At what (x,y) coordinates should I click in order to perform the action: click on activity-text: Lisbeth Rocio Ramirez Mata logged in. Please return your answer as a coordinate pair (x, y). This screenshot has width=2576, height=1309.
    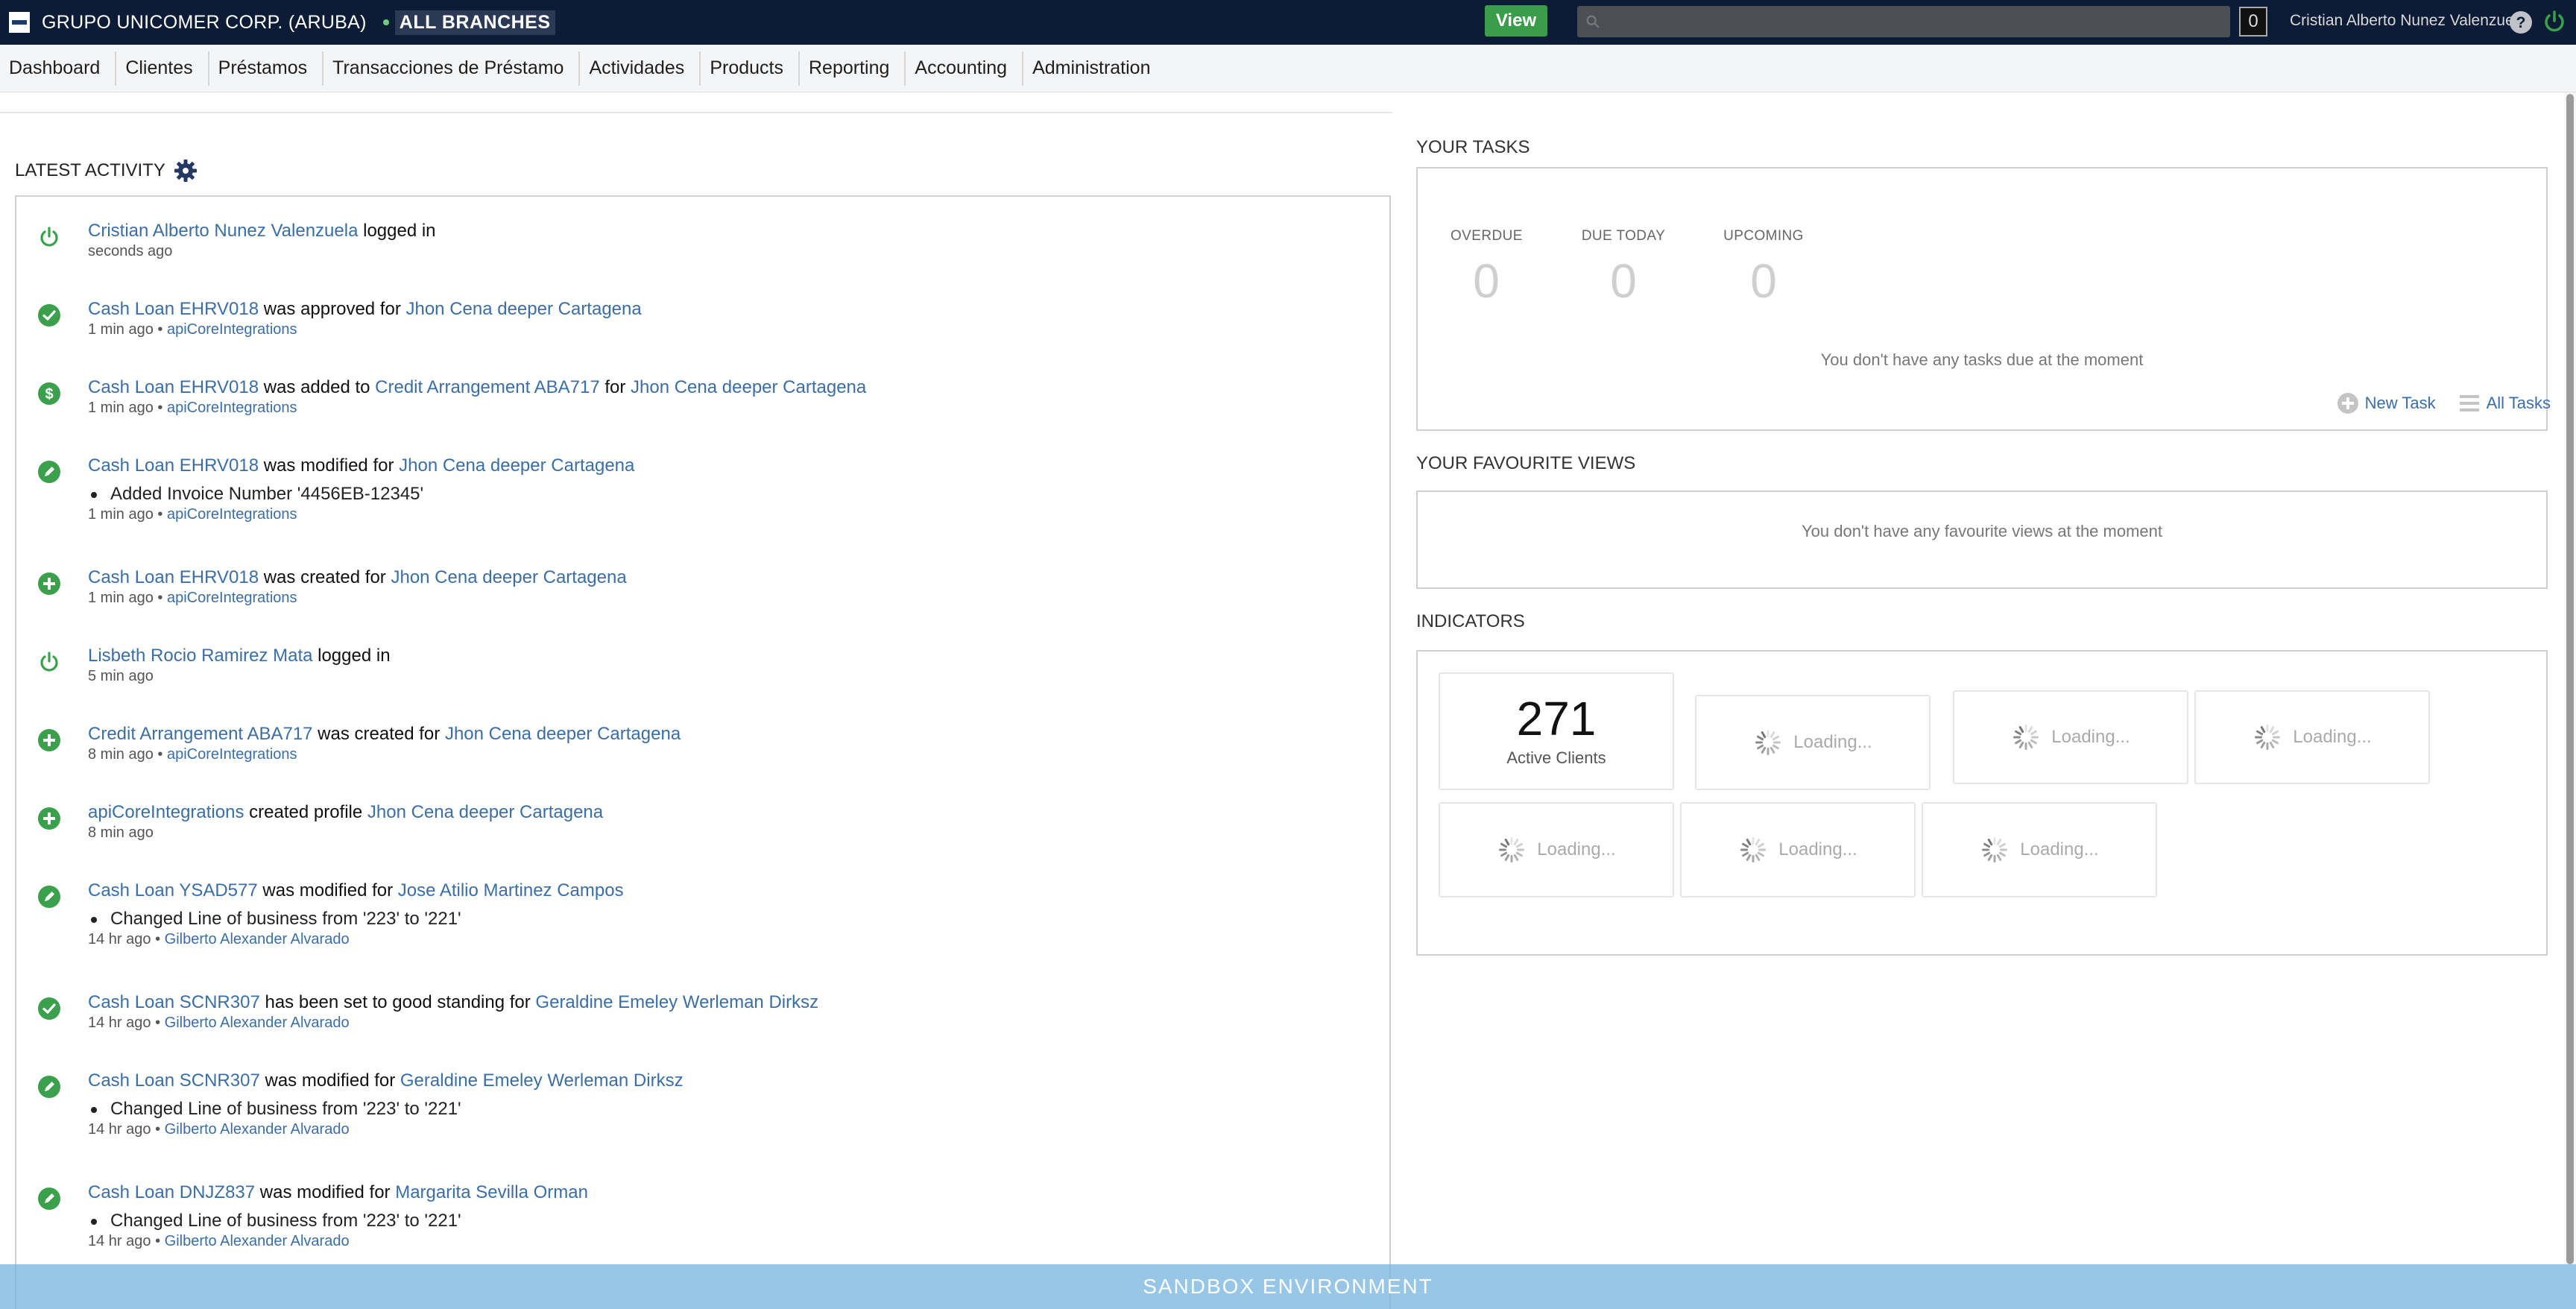
    Looking at the image, I should click on (239, 656).